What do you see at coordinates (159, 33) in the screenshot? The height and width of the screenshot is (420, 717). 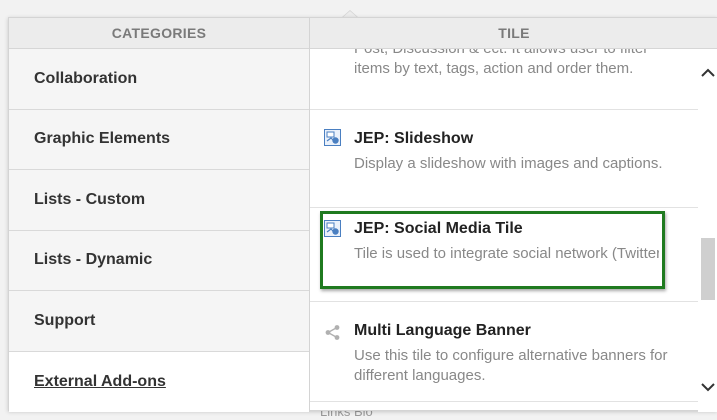 I see `categories-header: CATEGORIES` at bounding box center [159, 33].